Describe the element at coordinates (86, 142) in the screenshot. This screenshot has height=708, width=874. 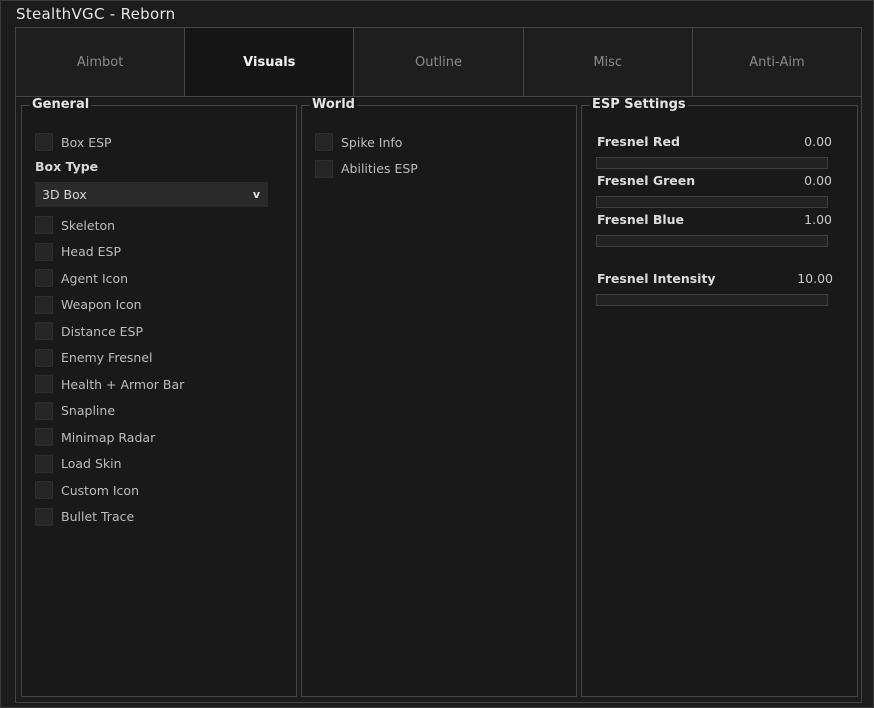
I see `box-esp-label: Box ESP` at that location.